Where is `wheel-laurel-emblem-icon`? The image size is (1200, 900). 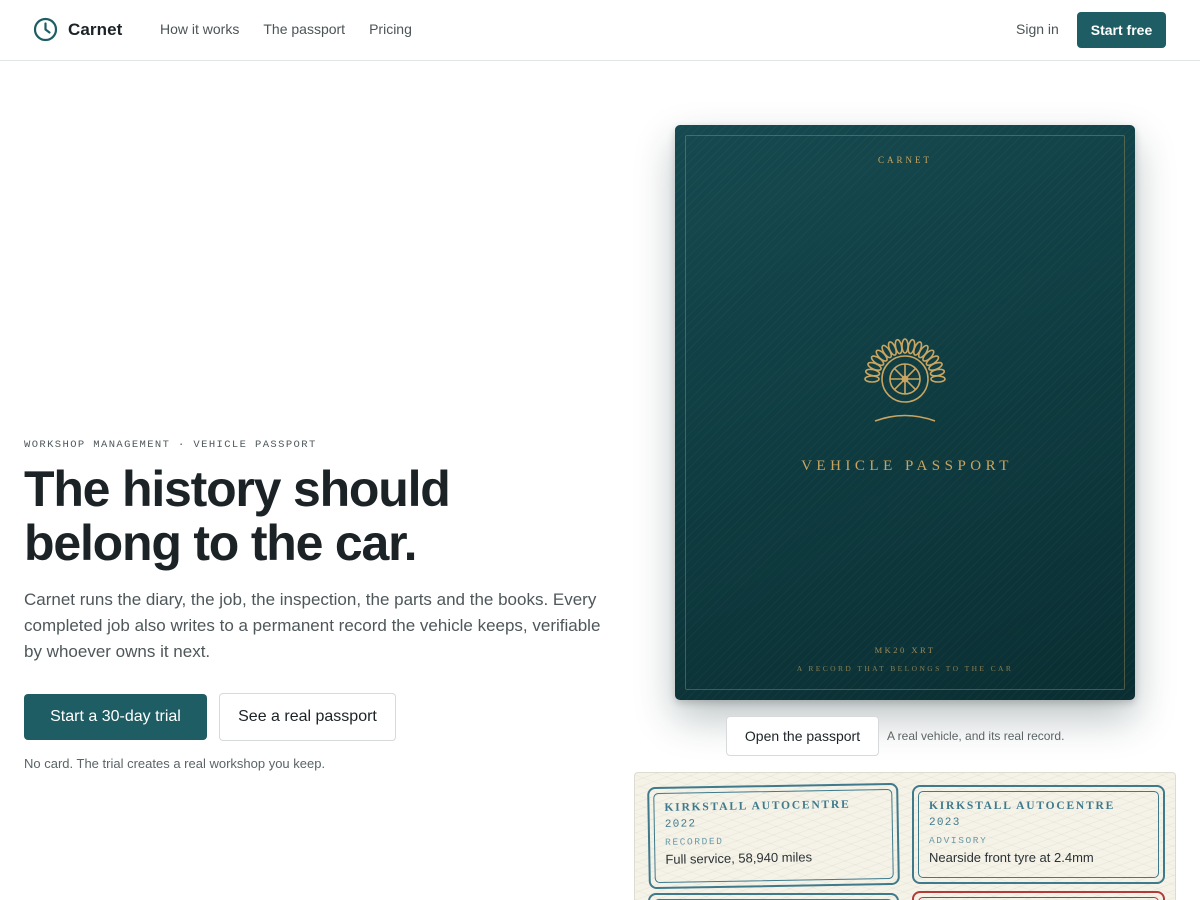
wheel-laurel-emblem-icon is located at coordinates (905, 380).